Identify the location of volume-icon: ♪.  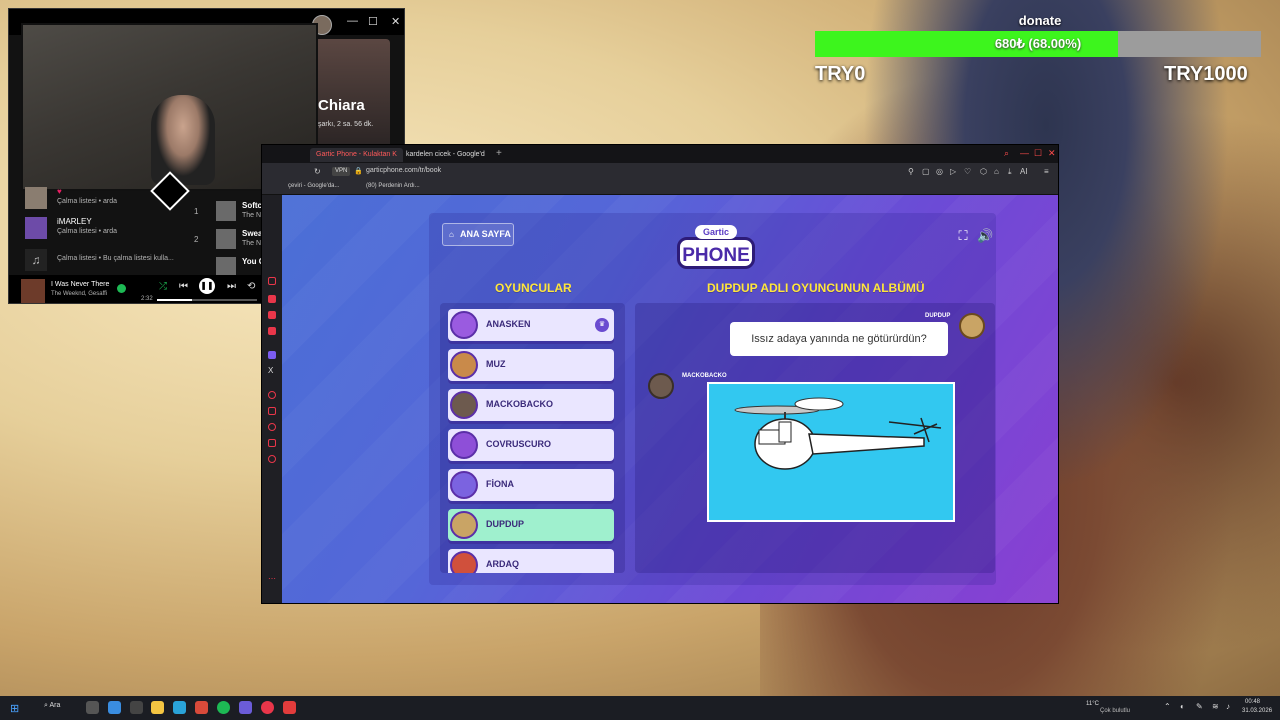
(1228, 706).